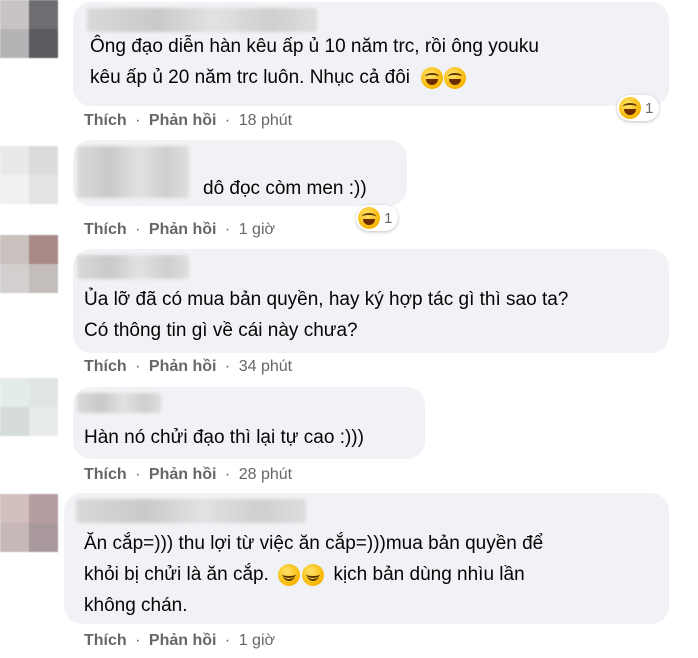 The image size is (698, 658). I want to click on comment-text-line: không chán., so click(136, 605).